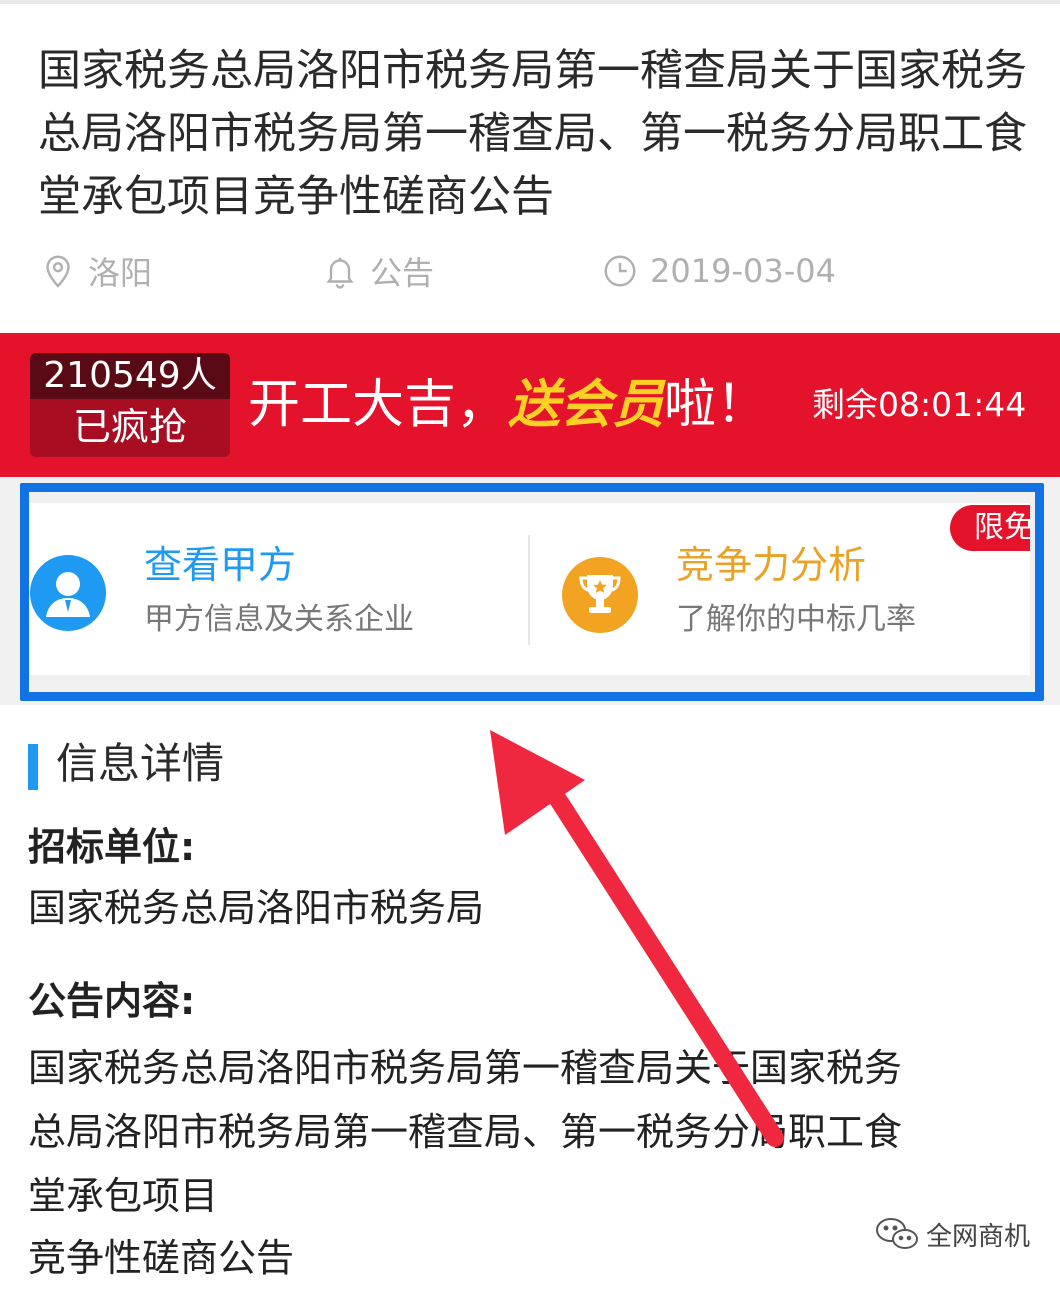  What do you see at coordinates (897, 1233) in the screenshot?
I see `wechat-icon` at bounding box center [897, 1233].